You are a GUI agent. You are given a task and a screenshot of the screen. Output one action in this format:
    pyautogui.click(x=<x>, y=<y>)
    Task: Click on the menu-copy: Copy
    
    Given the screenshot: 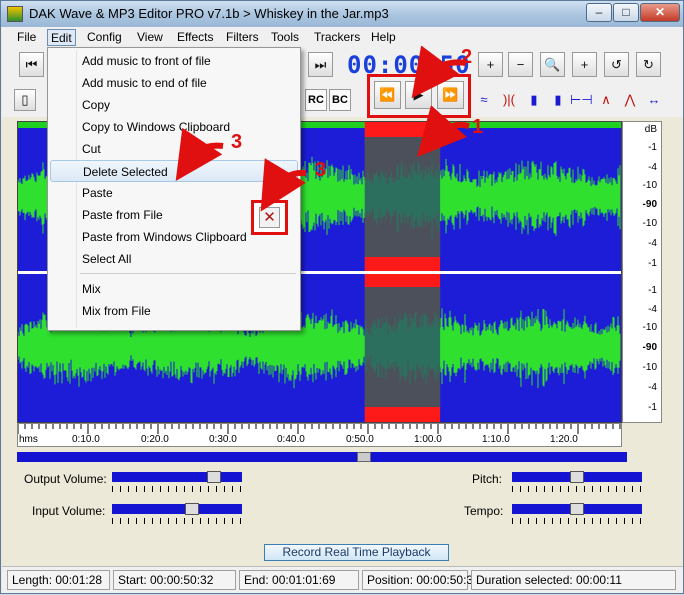 What is the action you would take?
    pyautogui.click(x=174, y=105)
    